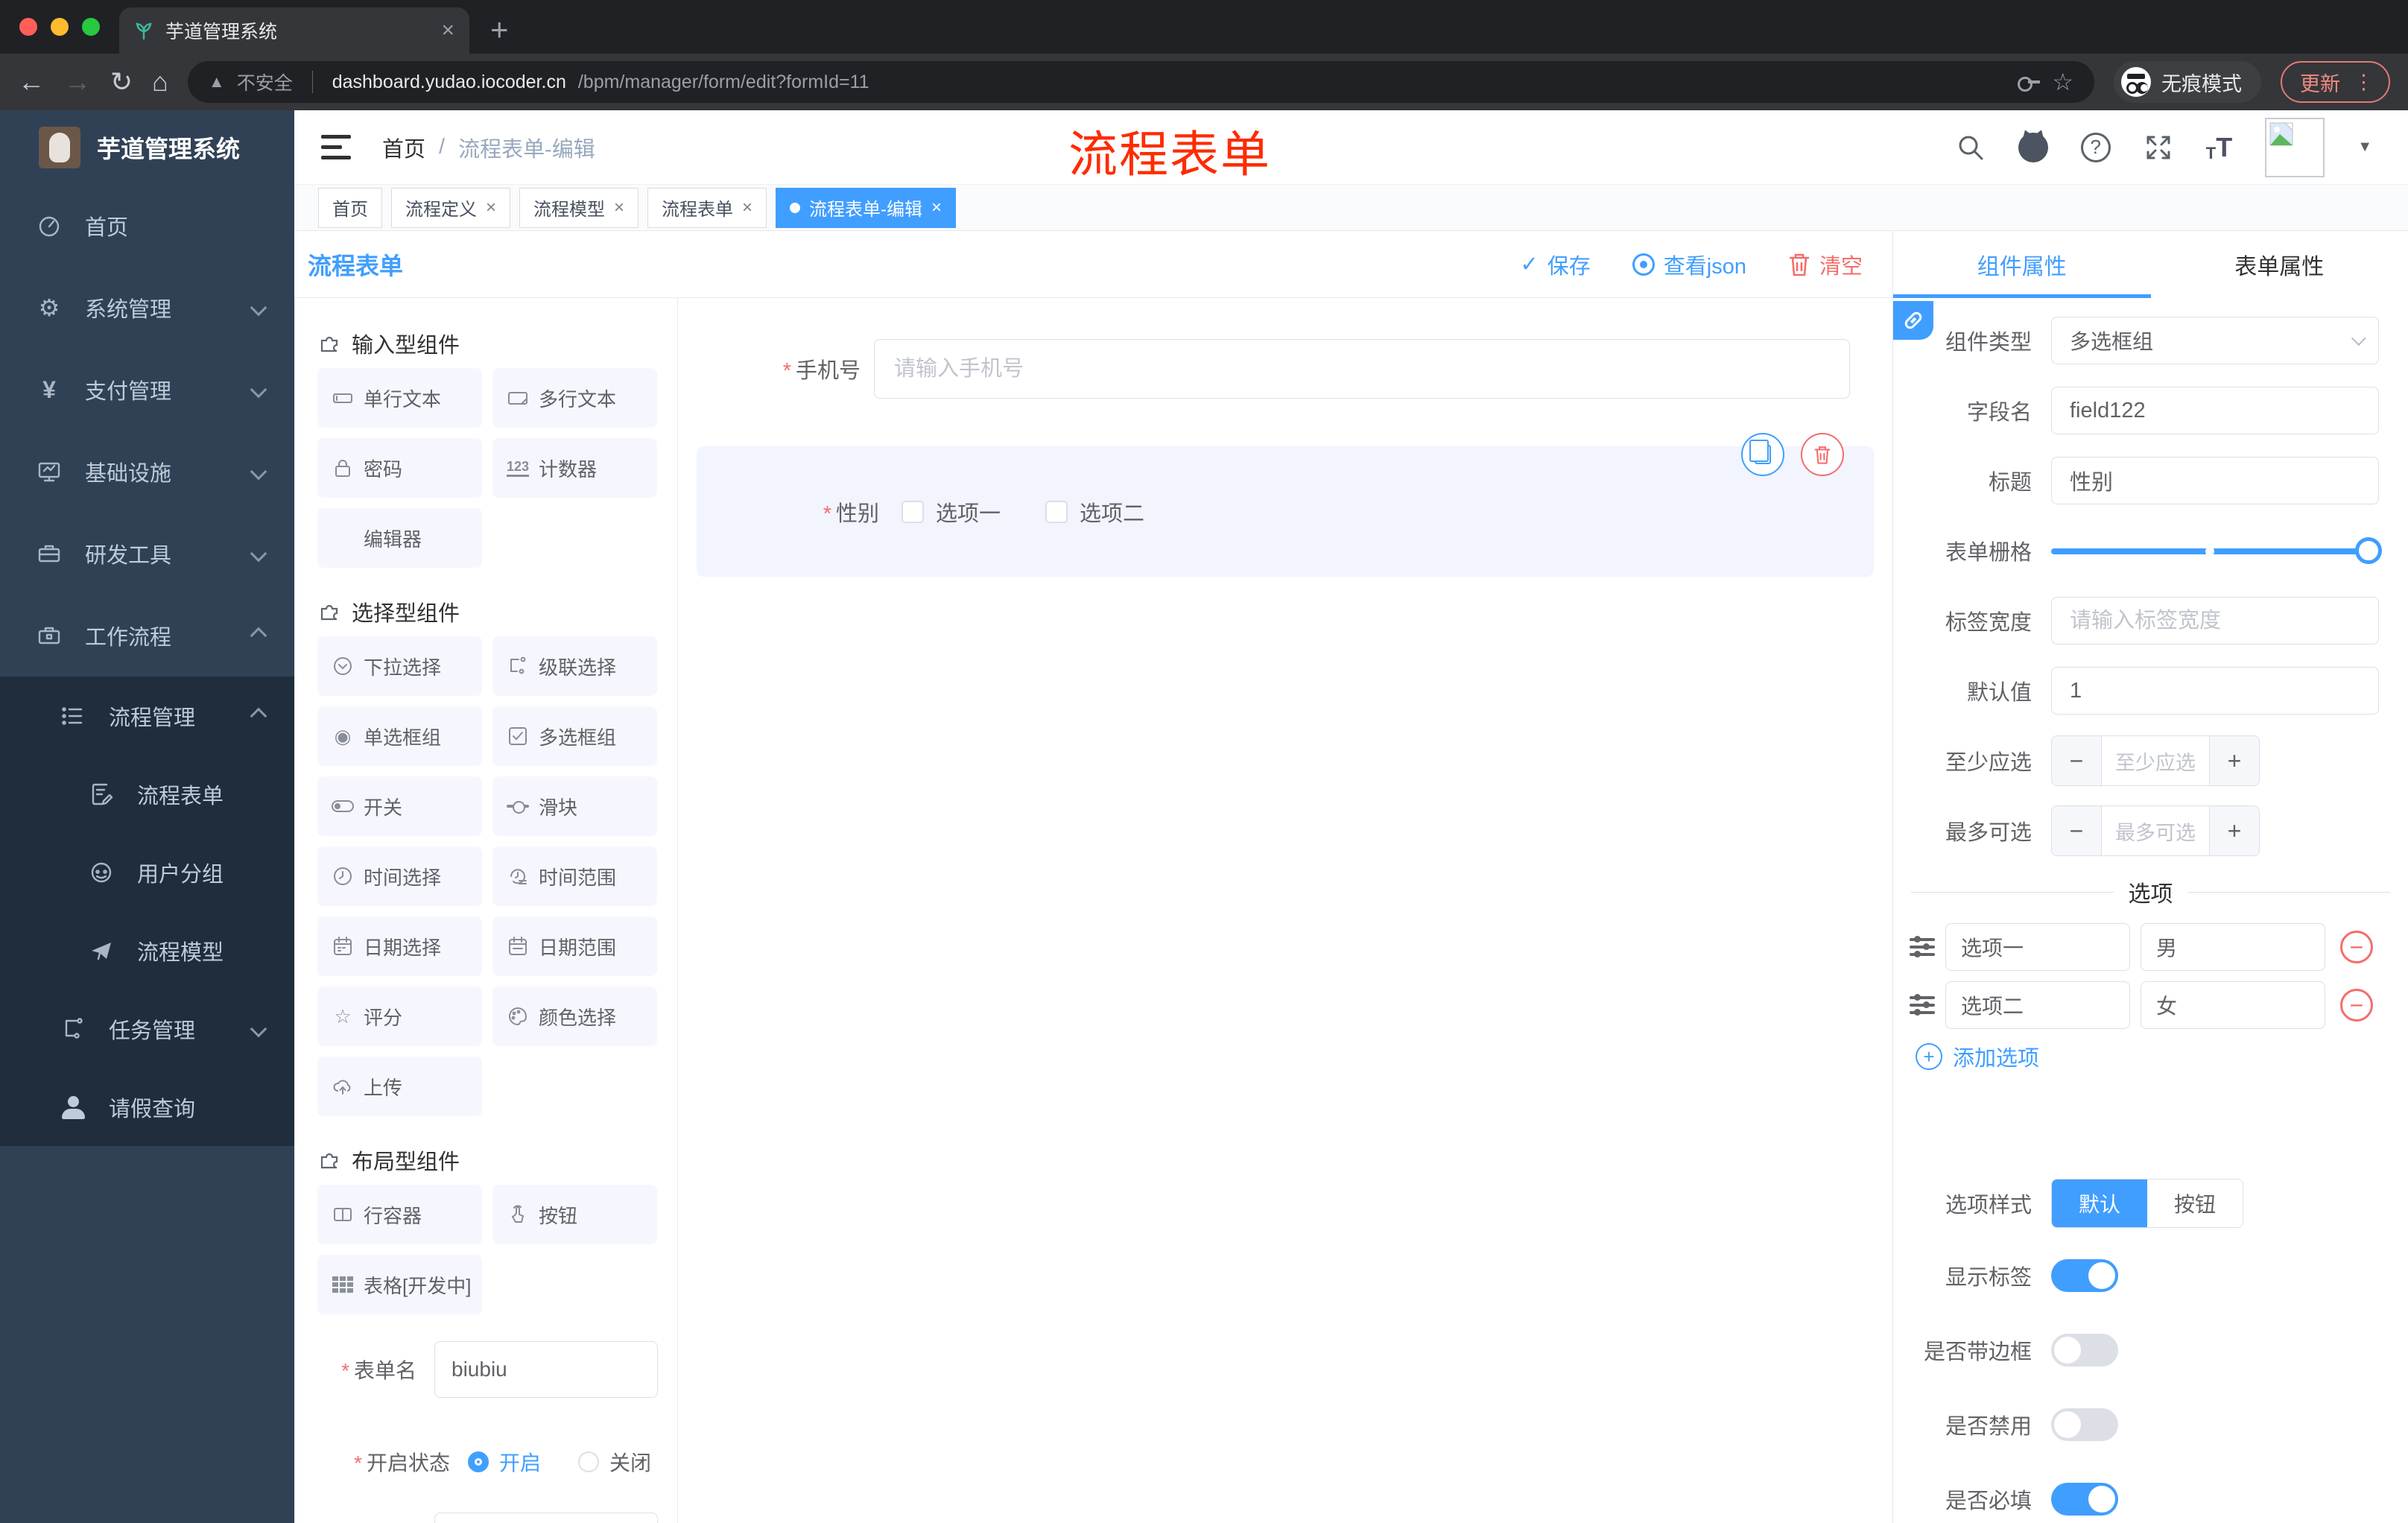 This screenshot has height=1523, width=2408. I want to click on palette-item-editor: 编辑器, so click(399, 538).